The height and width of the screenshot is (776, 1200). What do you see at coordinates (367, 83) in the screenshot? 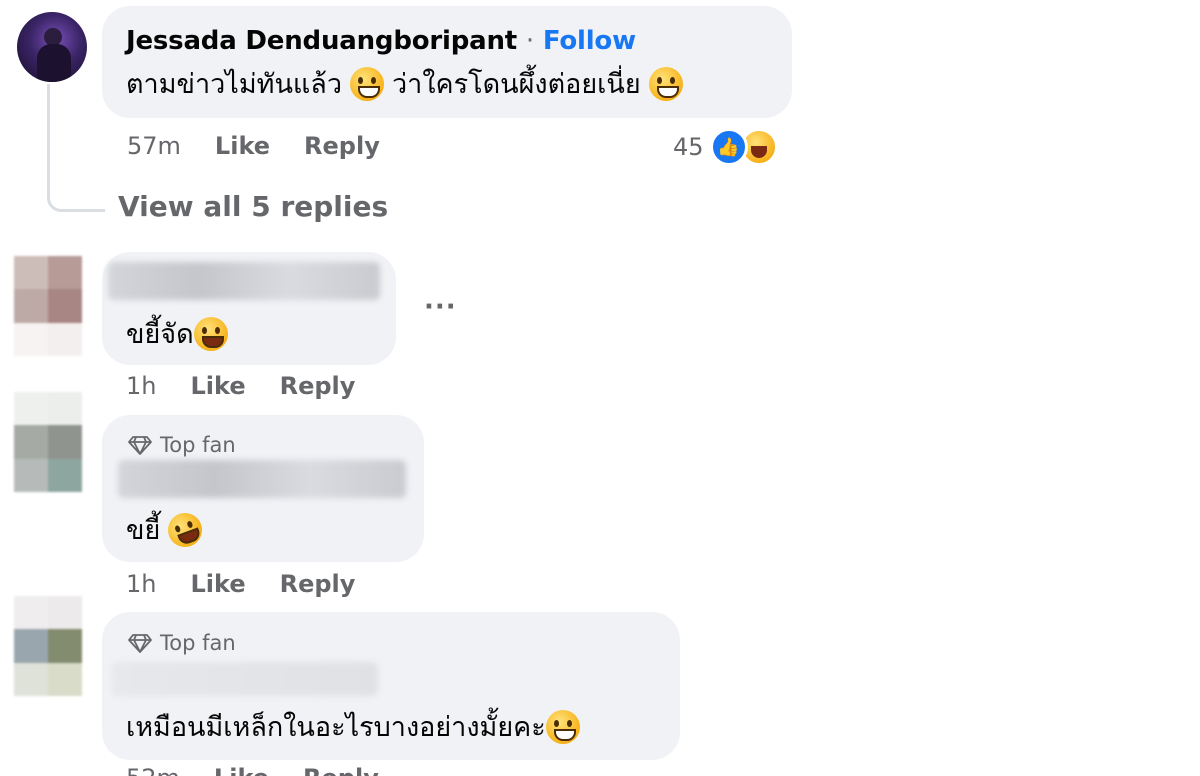
I see `sweat-smile-emoji-icon` at bounding box center [367, 83].